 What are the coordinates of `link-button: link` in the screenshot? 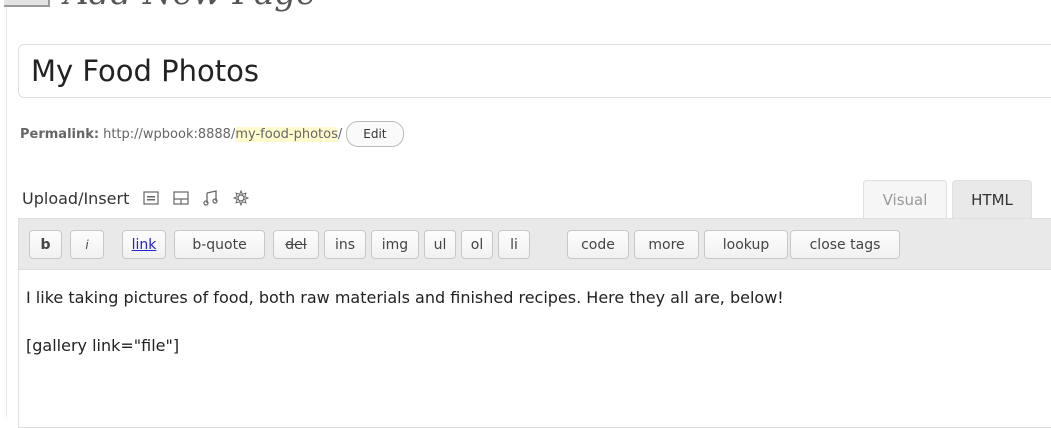 It's located at (144, 244).